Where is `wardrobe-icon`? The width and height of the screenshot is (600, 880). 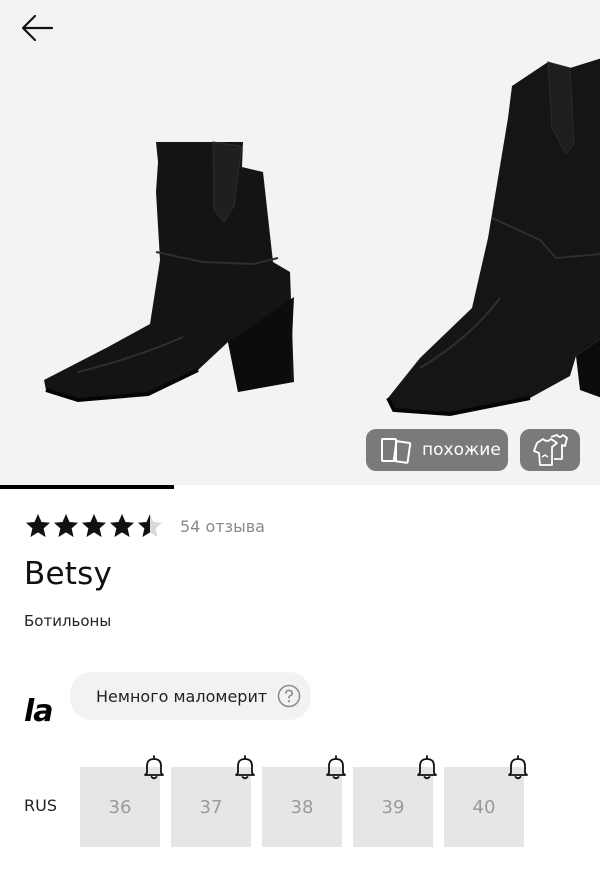 wardrobe-icon is located at coordinates (550, 450).